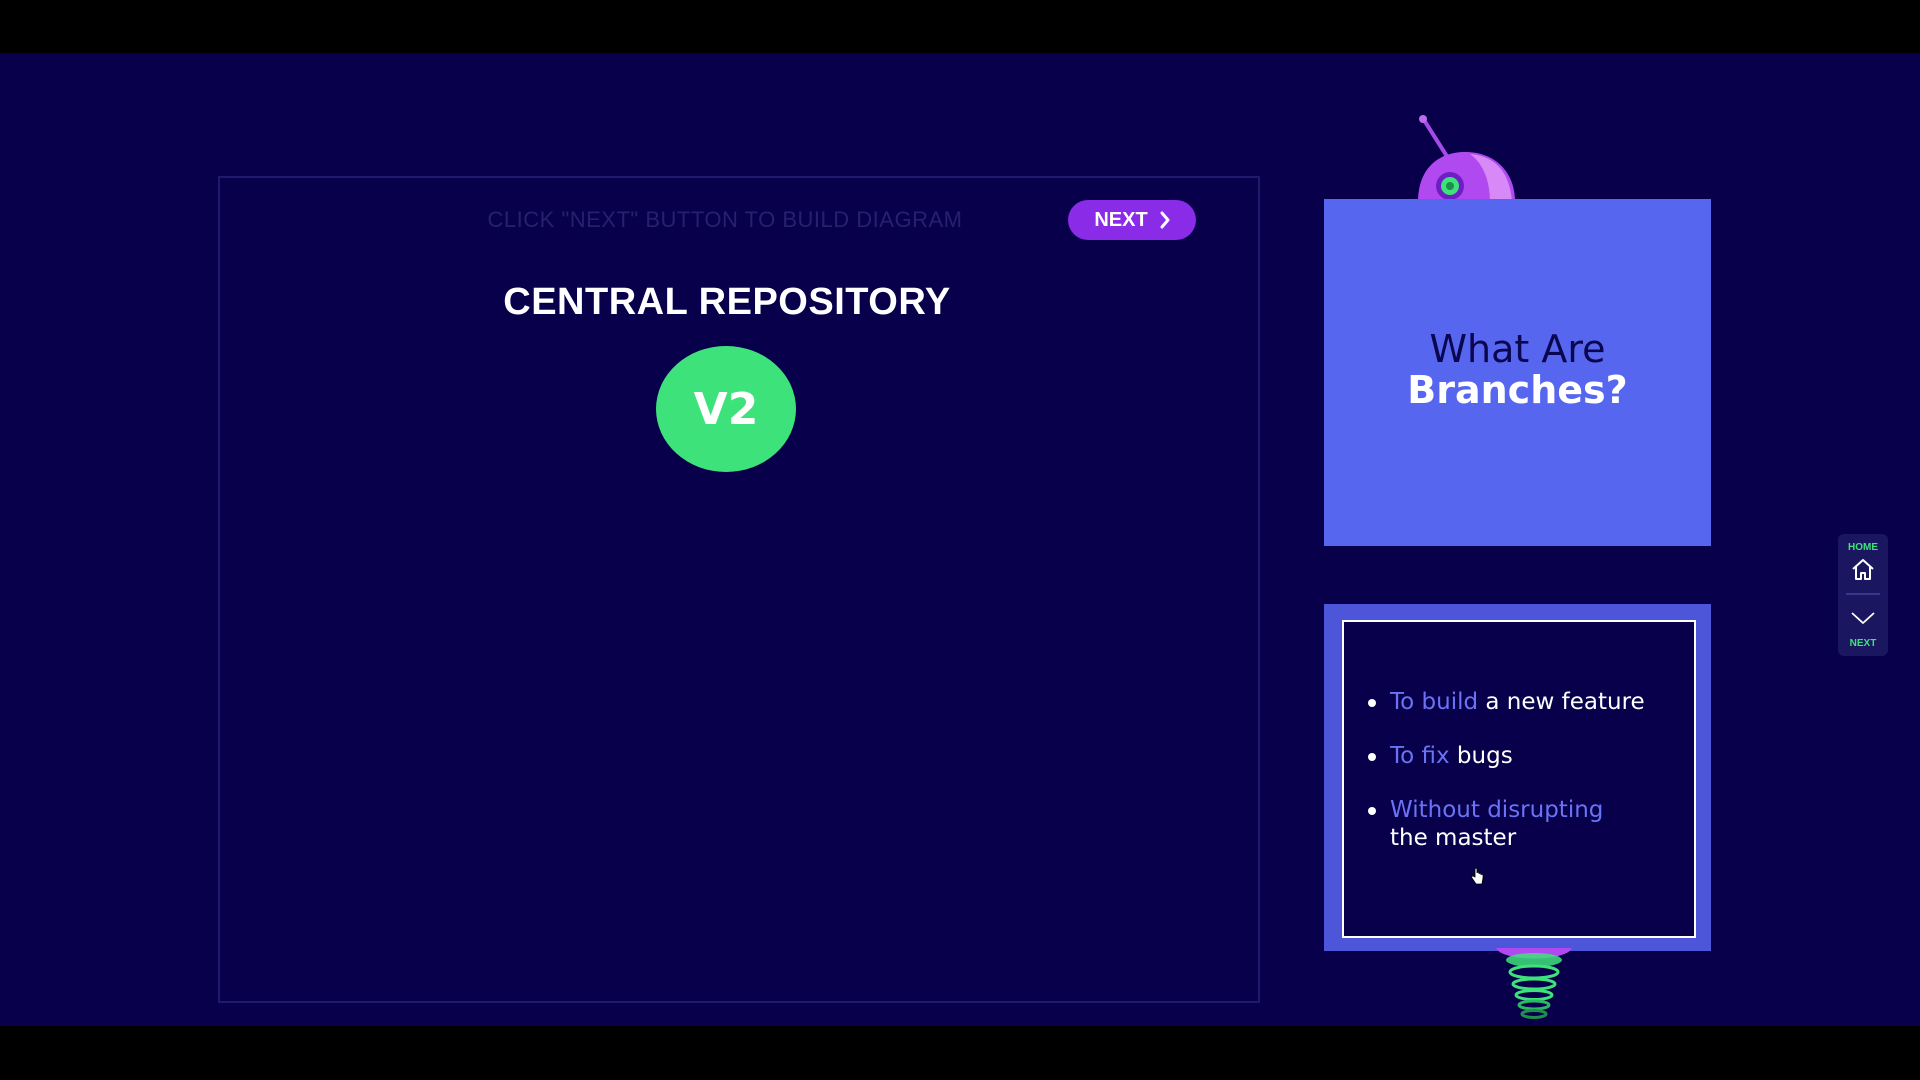  Describe the element at coordinates (1534, 983) in the screenshot. I see `robot-spring-icon` at that location.